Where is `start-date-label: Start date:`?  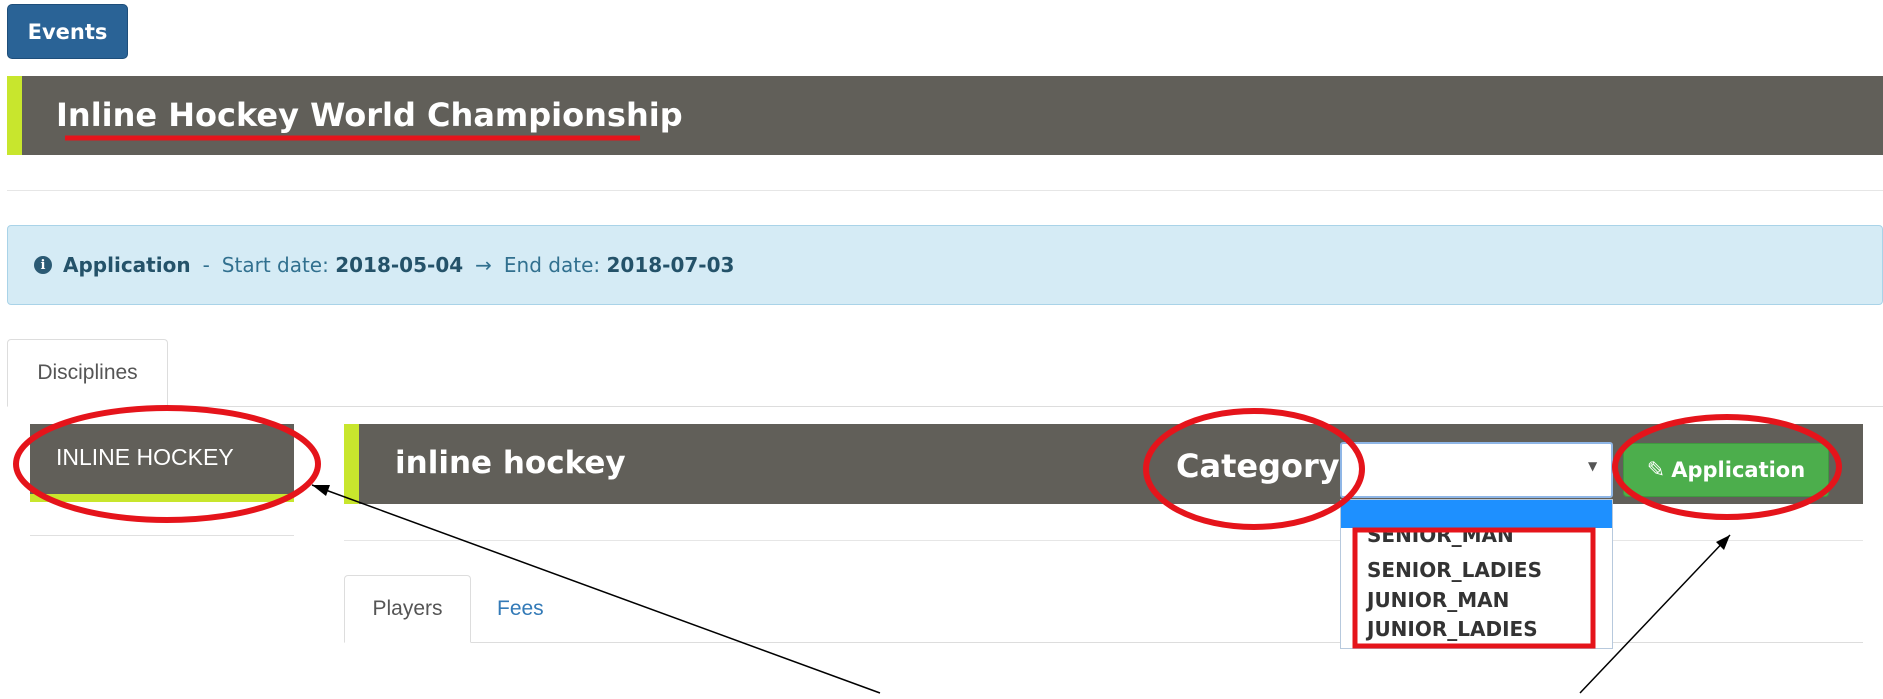
start-date-label: Start date: is located at coordinates (275, 265).